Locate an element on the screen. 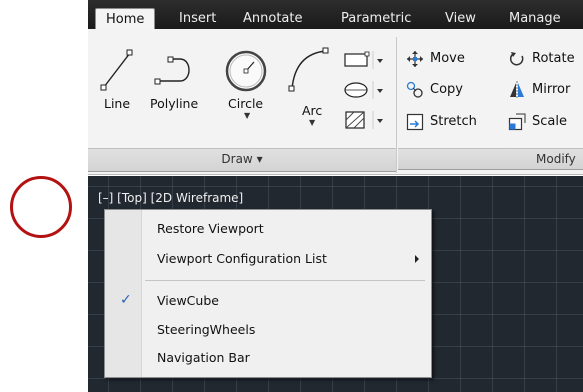 This screenshot has height=392, width=583. circle-icon is located at coordinates (246, 71).